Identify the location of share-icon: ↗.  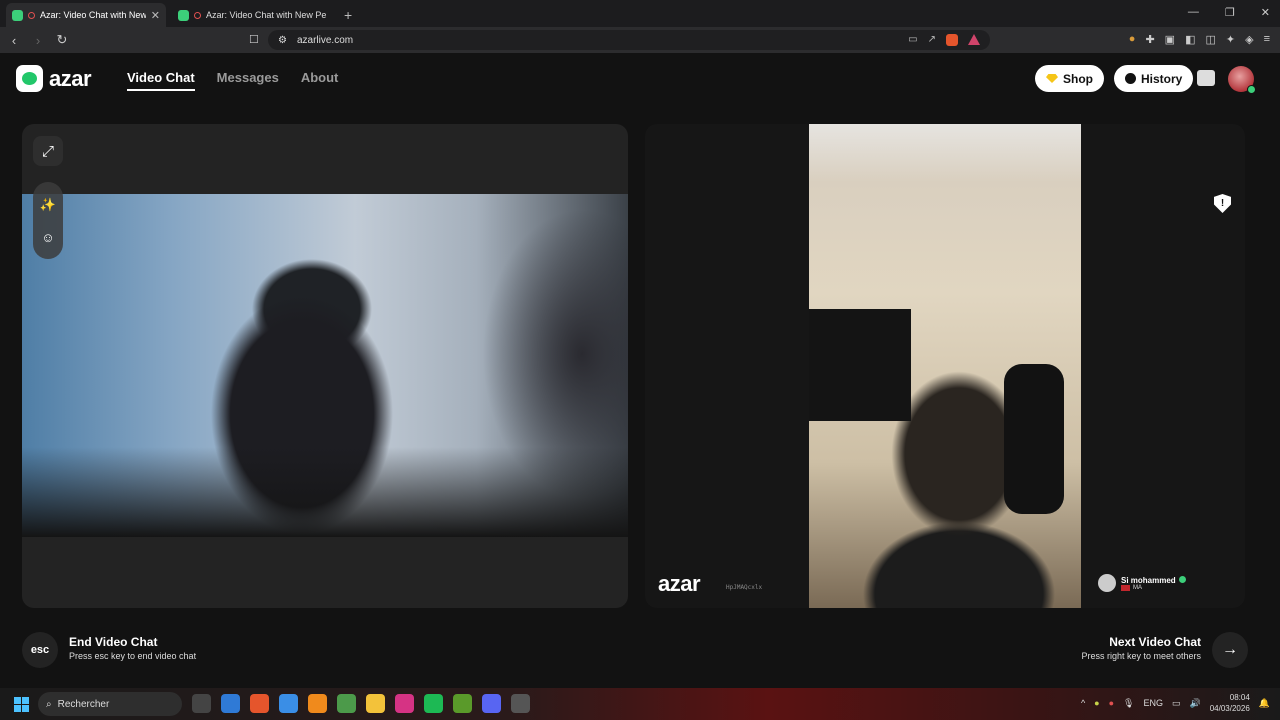
(932, 40).